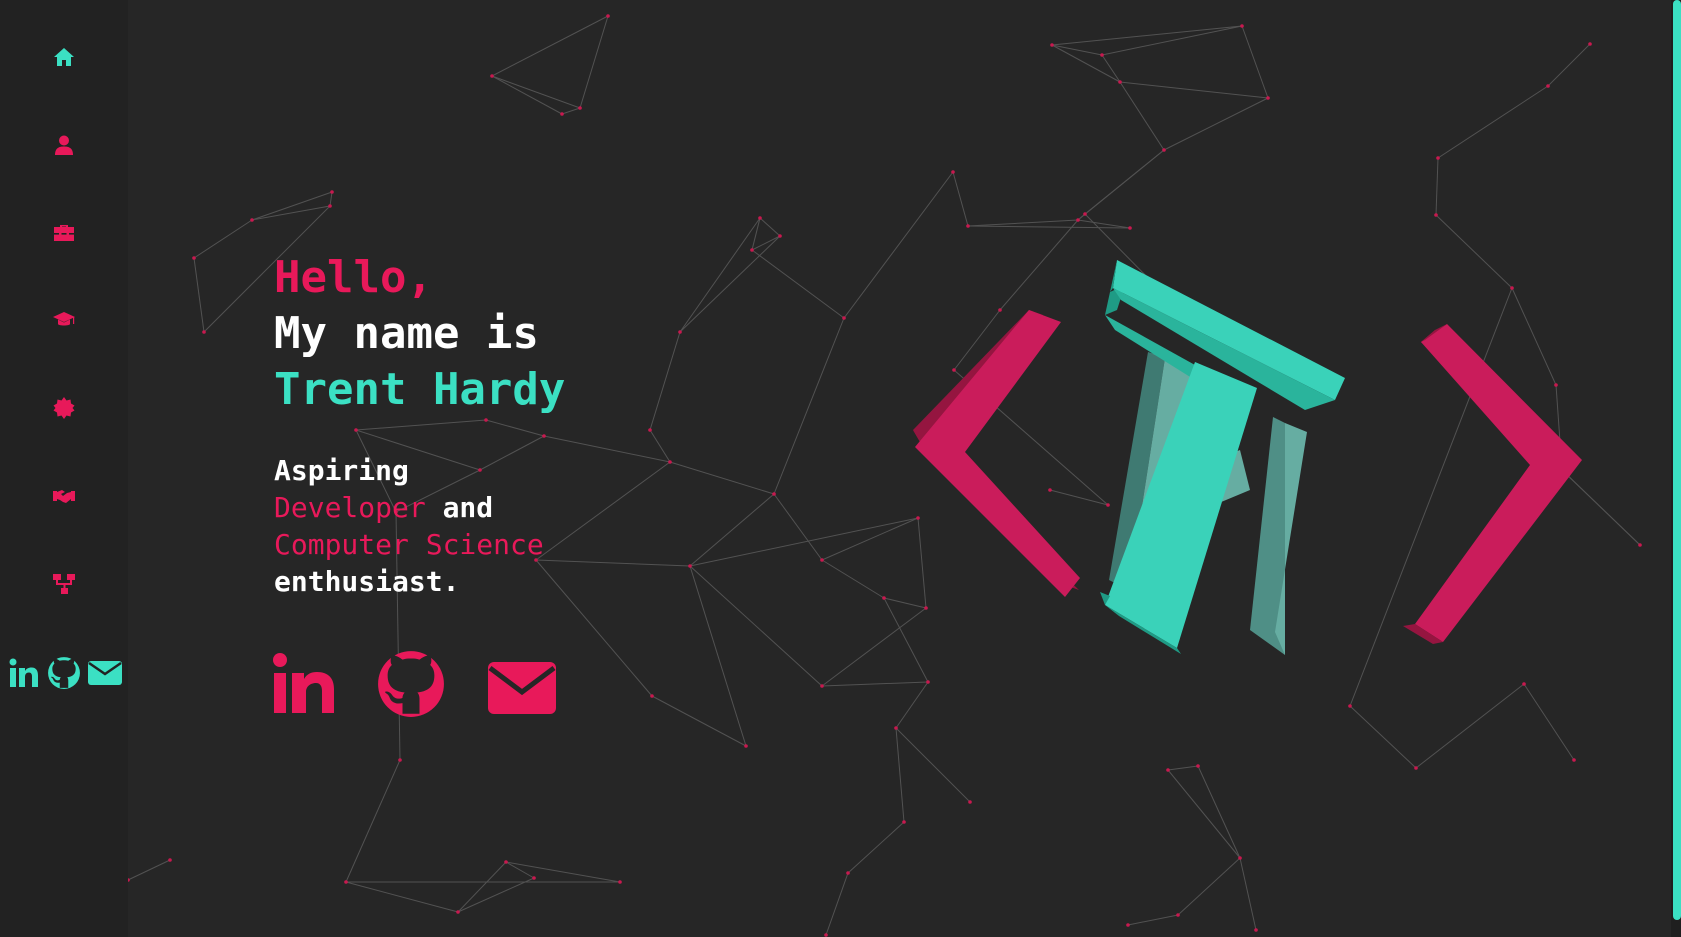 The height and width of the screenshot is (937, 1681). I want to click on badge-icon, so click(64, 408).